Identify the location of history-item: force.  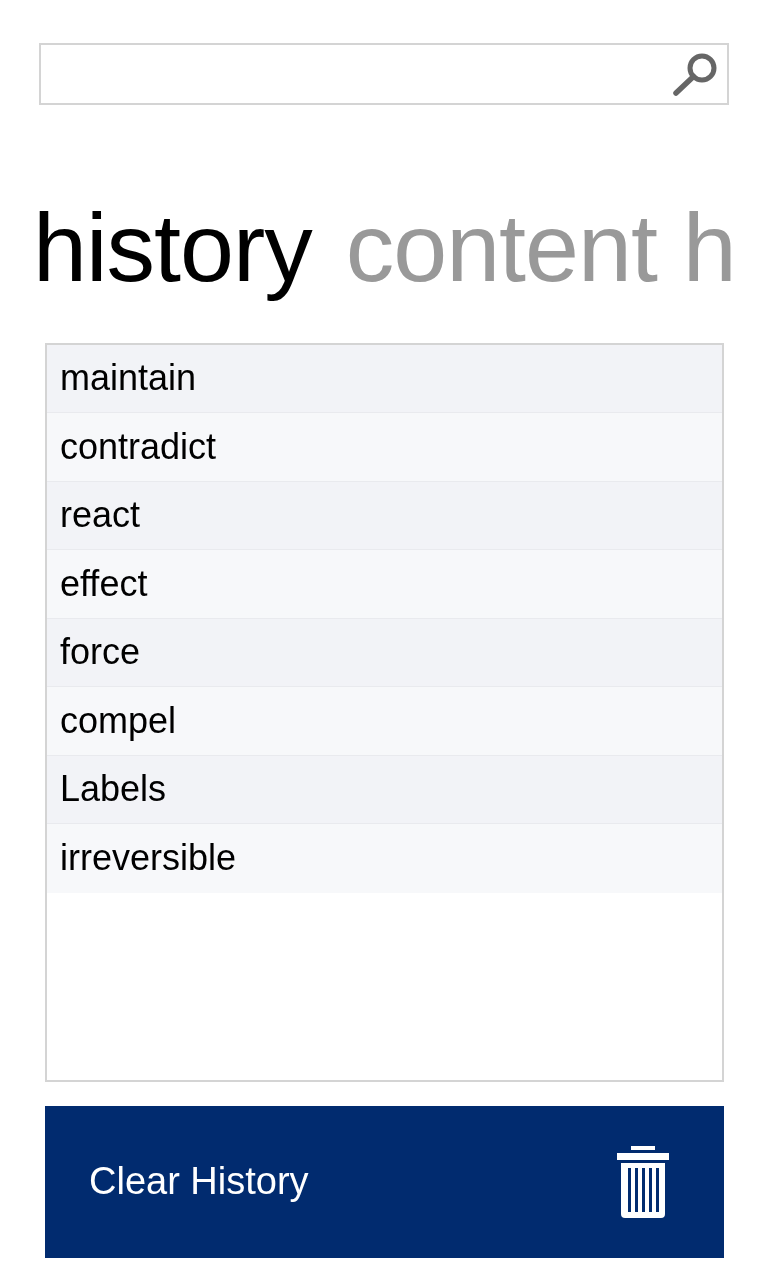
(384, 653).